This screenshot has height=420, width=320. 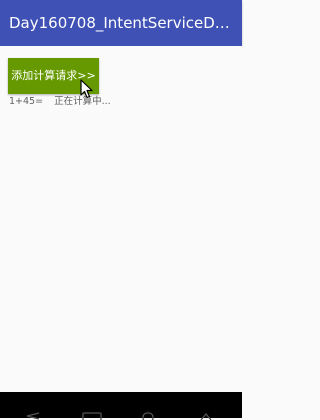 What do you see at coordinates (148, 416) in the screenshot?
I see `recents-icon` at bounding box center [148, 416].